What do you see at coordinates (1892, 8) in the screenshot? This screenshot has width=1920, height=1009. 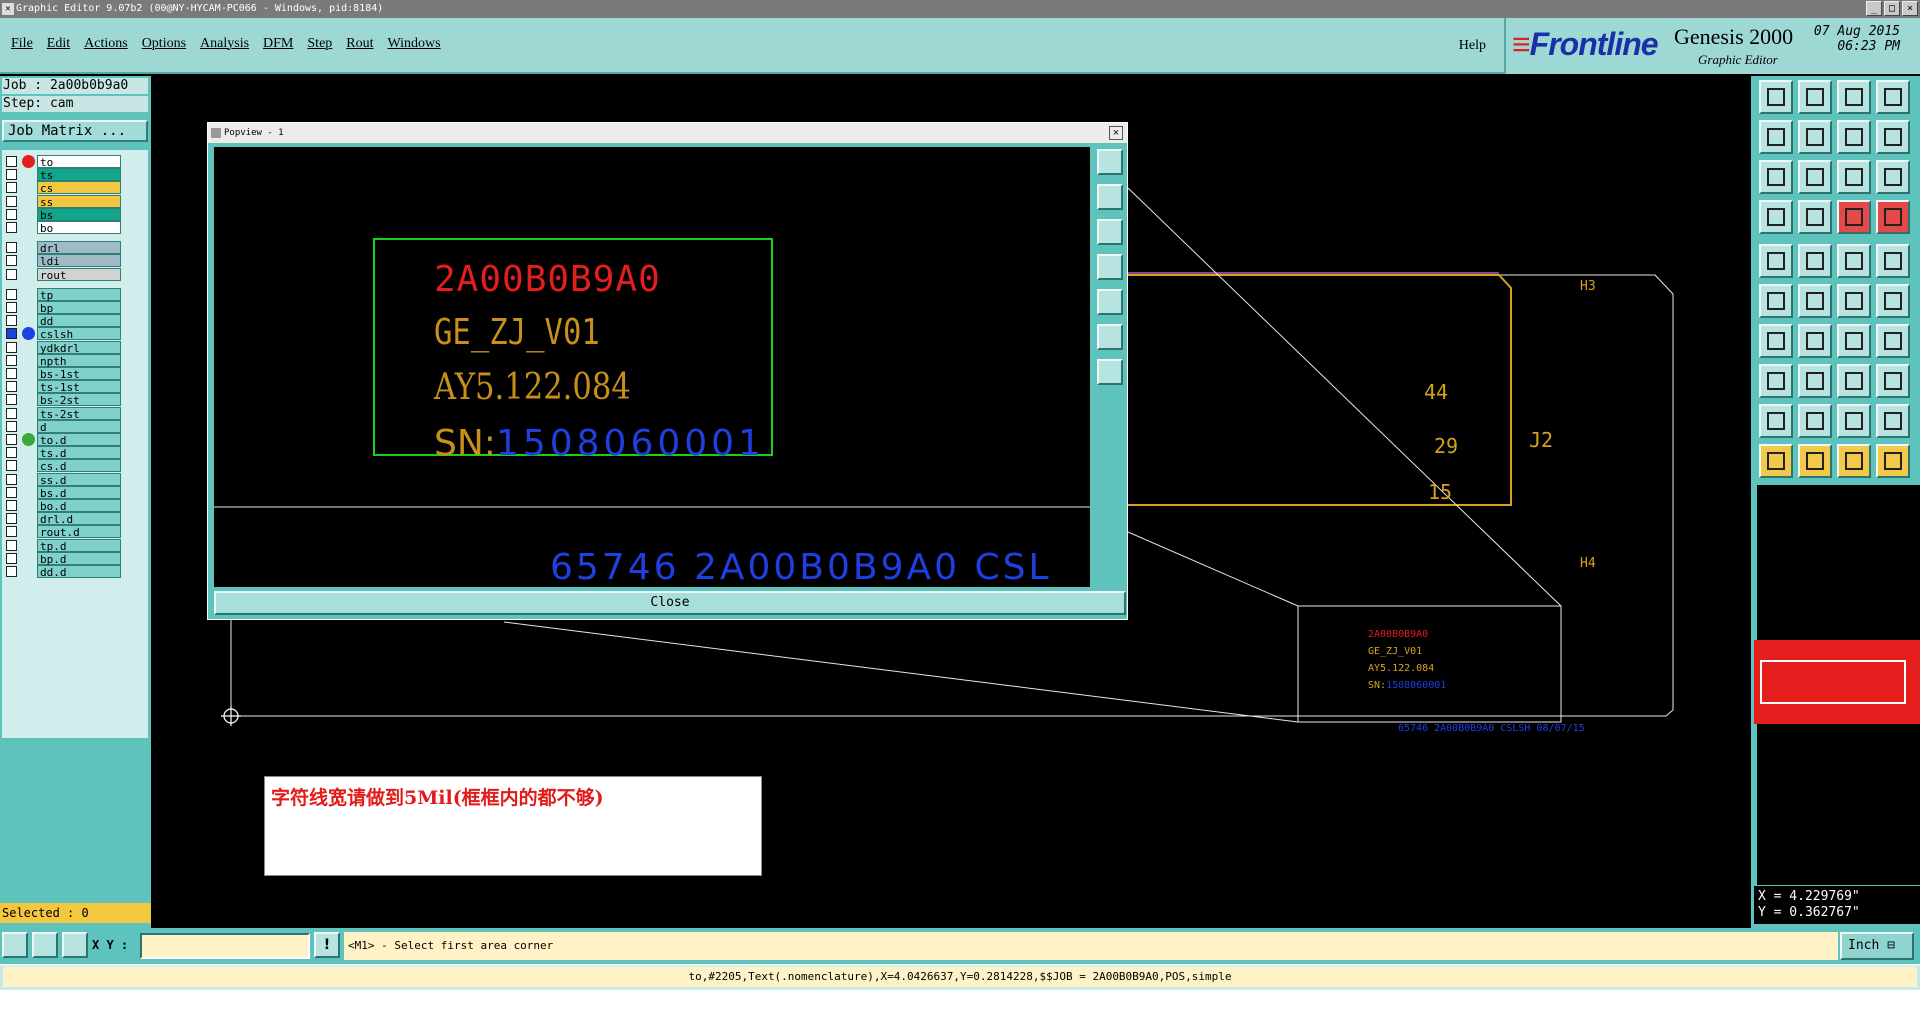 I see `maximize-button: □` at bounding box center [1892, 8].